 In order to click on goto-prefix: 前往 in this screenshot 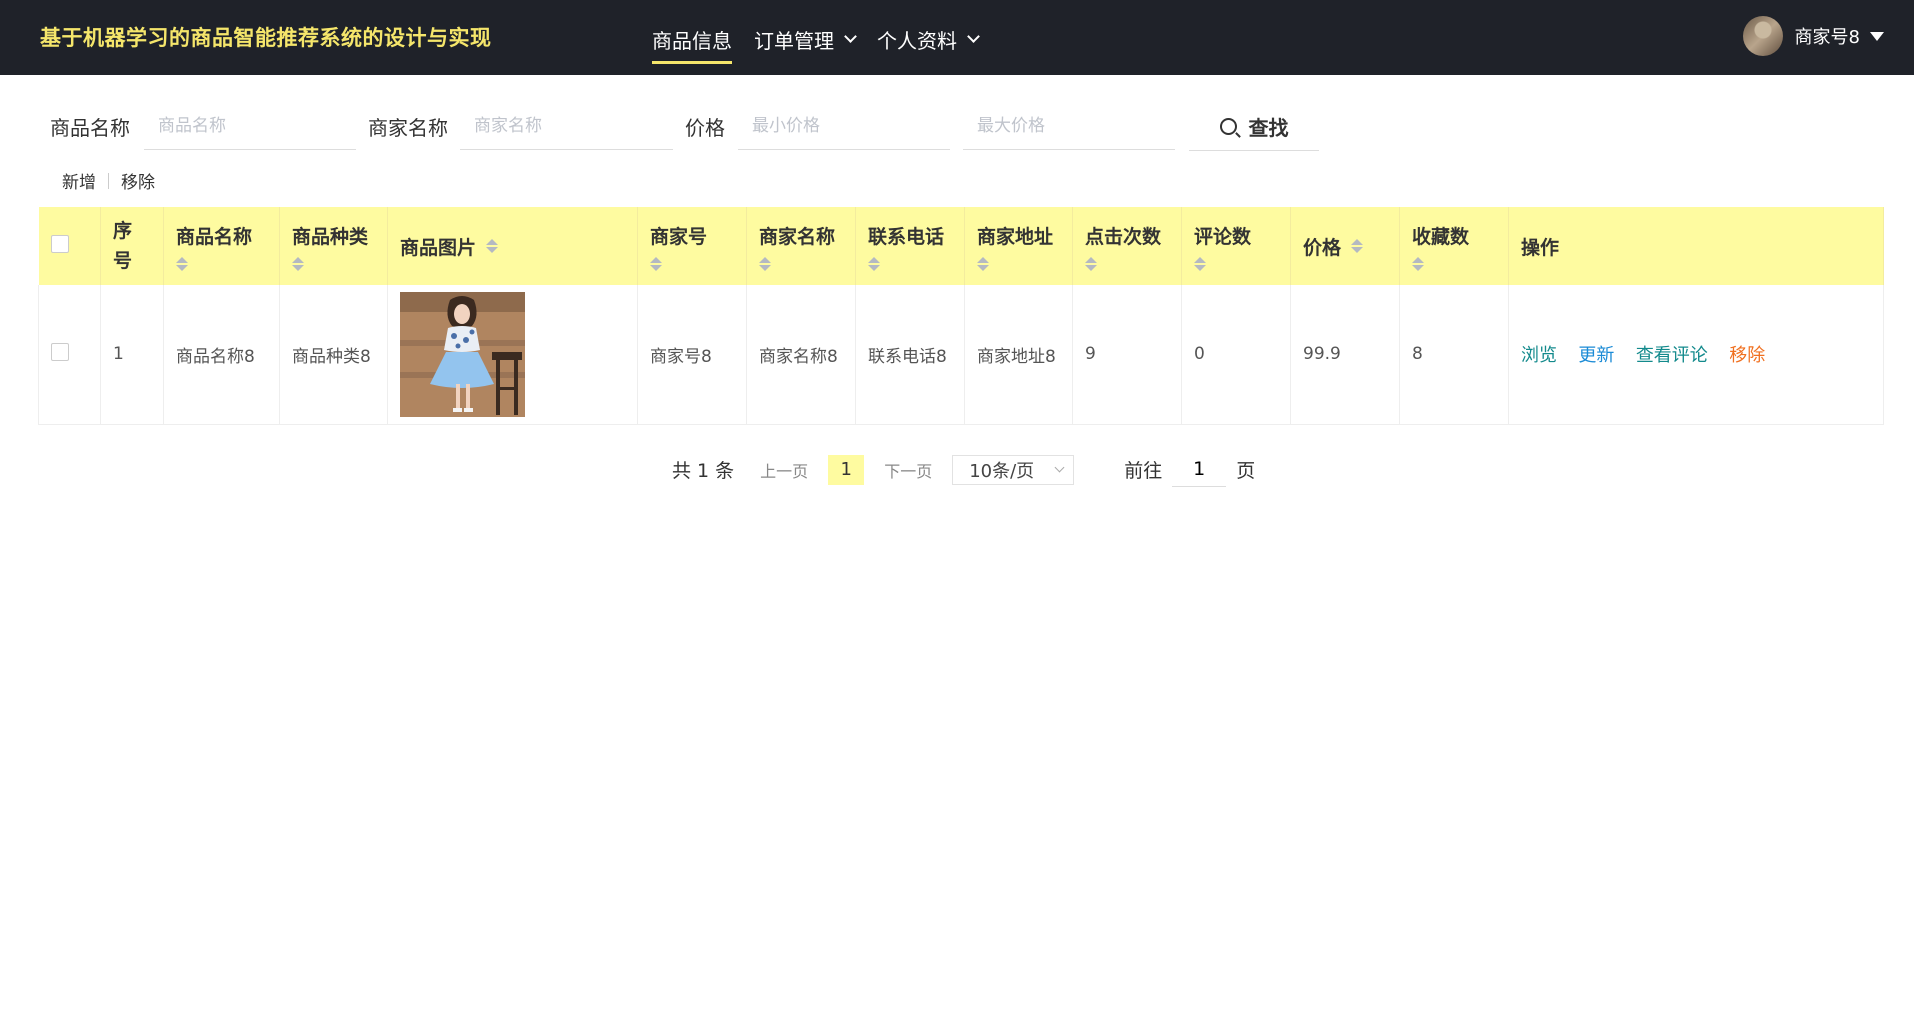, I will do `click(1143, 471)`.